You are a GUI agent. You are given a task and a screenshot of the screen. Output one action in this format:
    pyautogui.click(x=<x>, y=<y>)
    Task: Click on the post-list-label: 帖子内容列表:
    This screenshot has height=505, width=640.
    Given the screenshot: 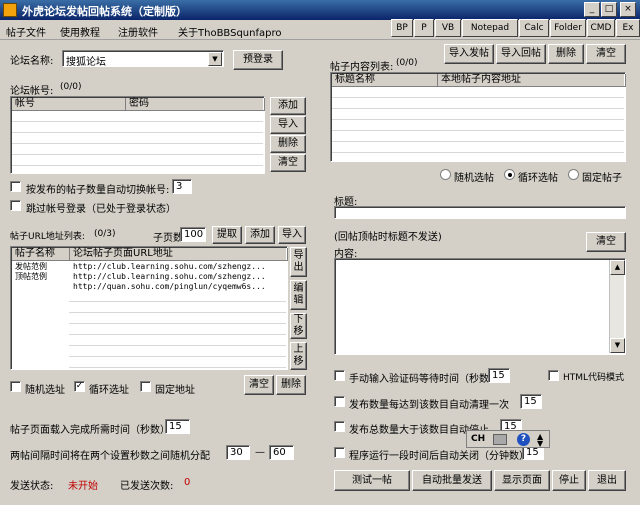 What is the action you would take?
    pyautogui.click(x=362, y=67)
    